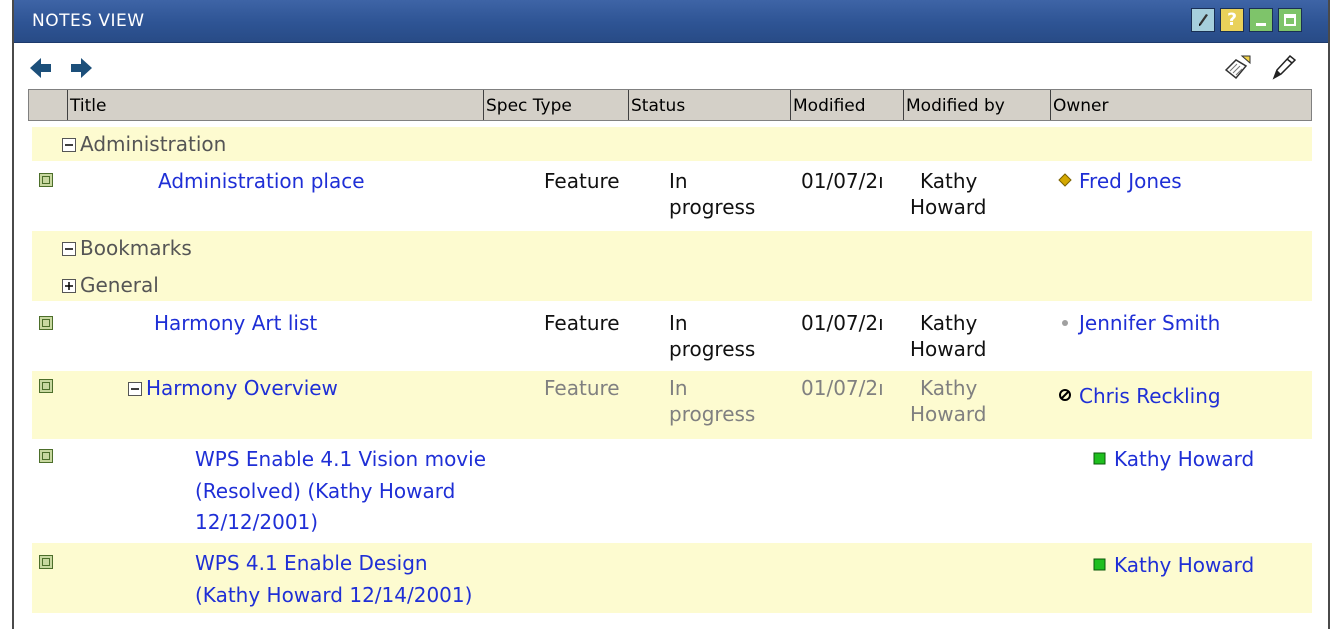 The height and width of the screenshot is (629, 1343). What do you see at coordinates (261, 181) in the screenshot?
I see `document-title-link: Administration place` at bounding box center [261, 181].